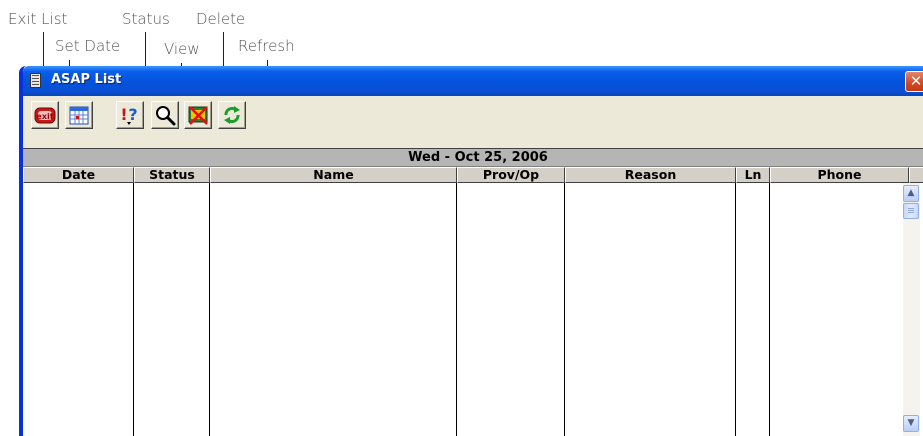 The image size is (923, 436). What do you see at coordinates (473, 81) in the screenshot?
I see `title-bar: ASAP List ✕` at bounding box center [473, 81].